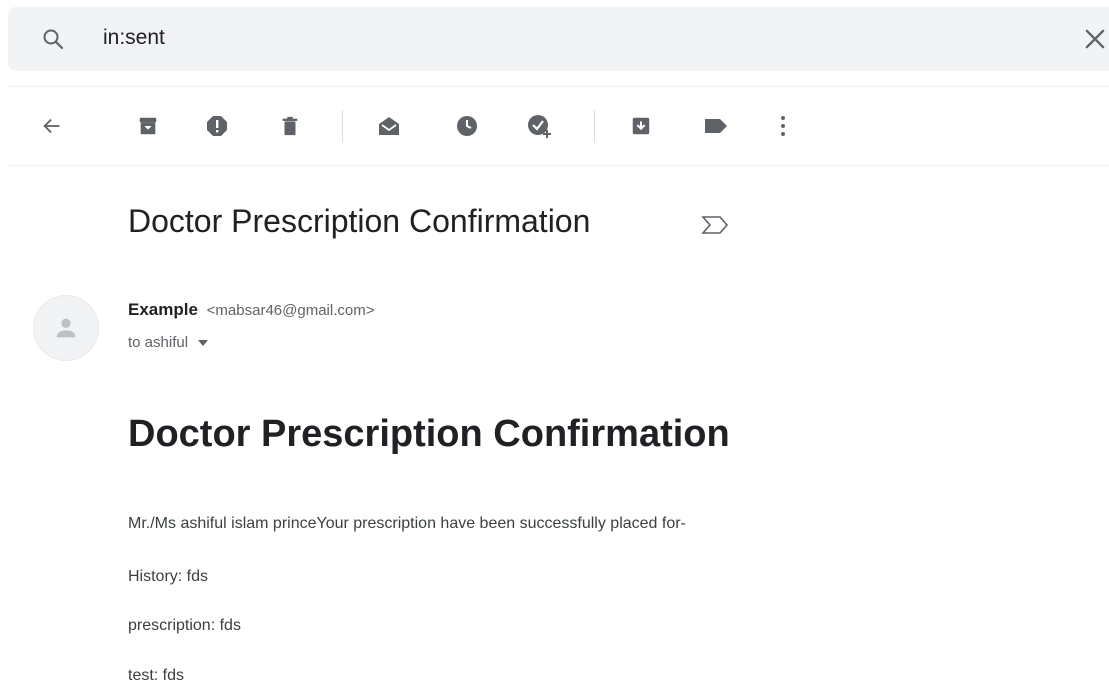 Image resolution: width=1109 pixels, height=690 pixels. I want to click on move-to-button, so click(641, 126).